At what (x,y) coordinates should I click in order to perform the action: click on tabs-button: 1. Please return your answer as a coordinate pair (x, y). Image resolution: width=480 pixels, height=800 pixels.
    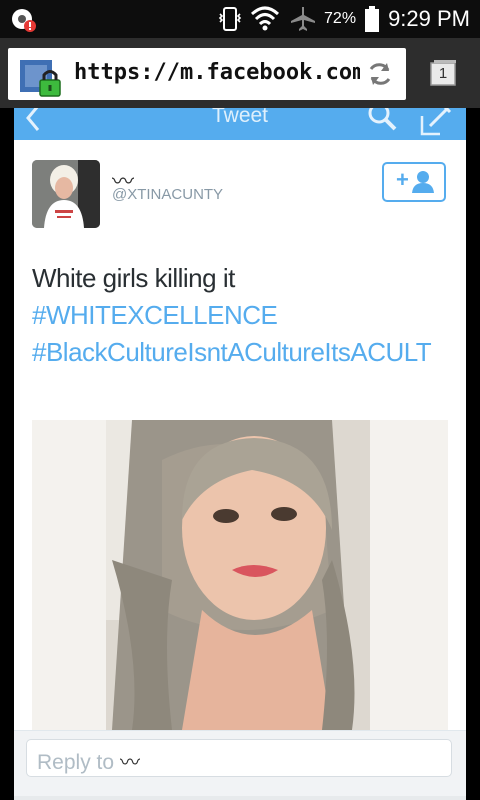
    Looking at the image, I should click on (443, 73).